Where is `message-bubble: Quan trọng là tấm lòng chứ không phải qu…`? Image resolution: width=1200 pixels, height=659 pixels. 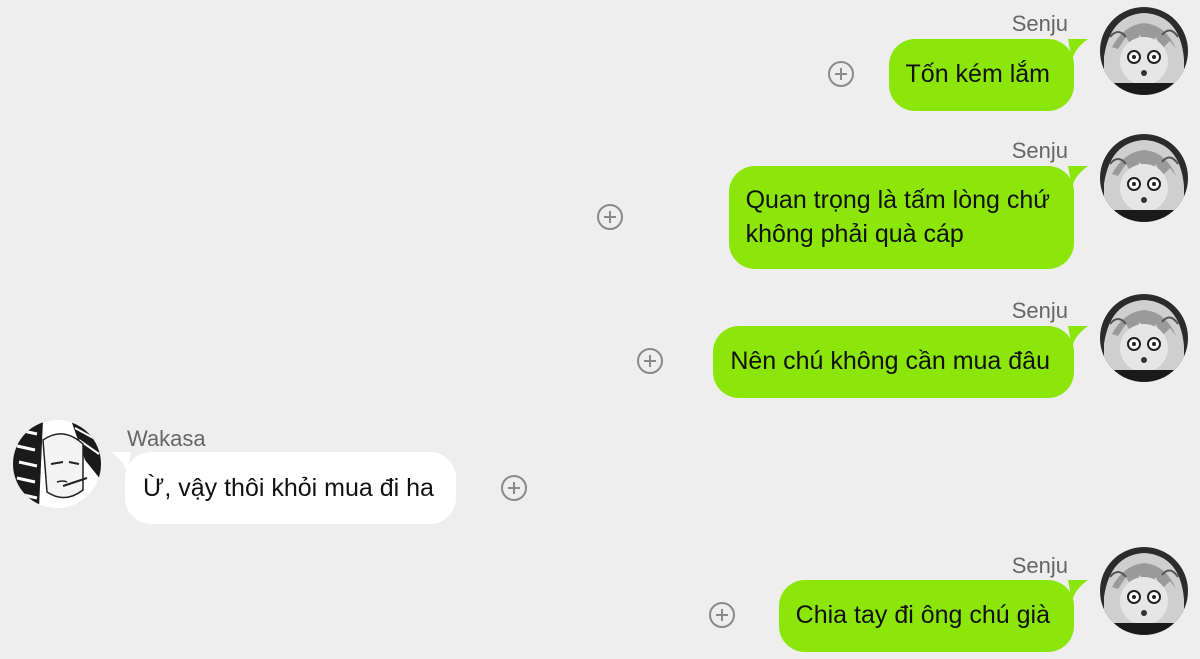
message-bubble: Quan trọng là tấm lòng chứ không phải qu… is located at coordinates (908, 217).